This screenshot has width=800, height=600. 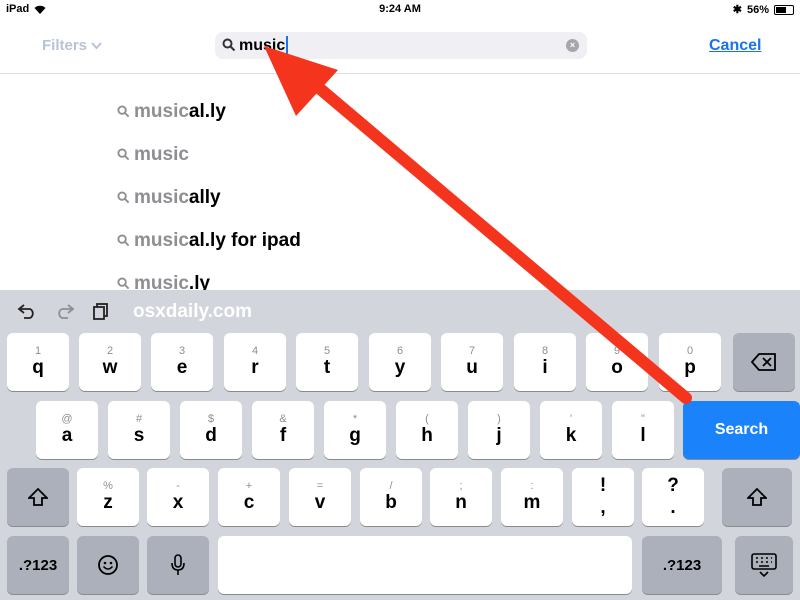 What do you see at coordinates (320, 497) in the screenshot?
I see `key-v: = v` at bounding box center [320, 497].